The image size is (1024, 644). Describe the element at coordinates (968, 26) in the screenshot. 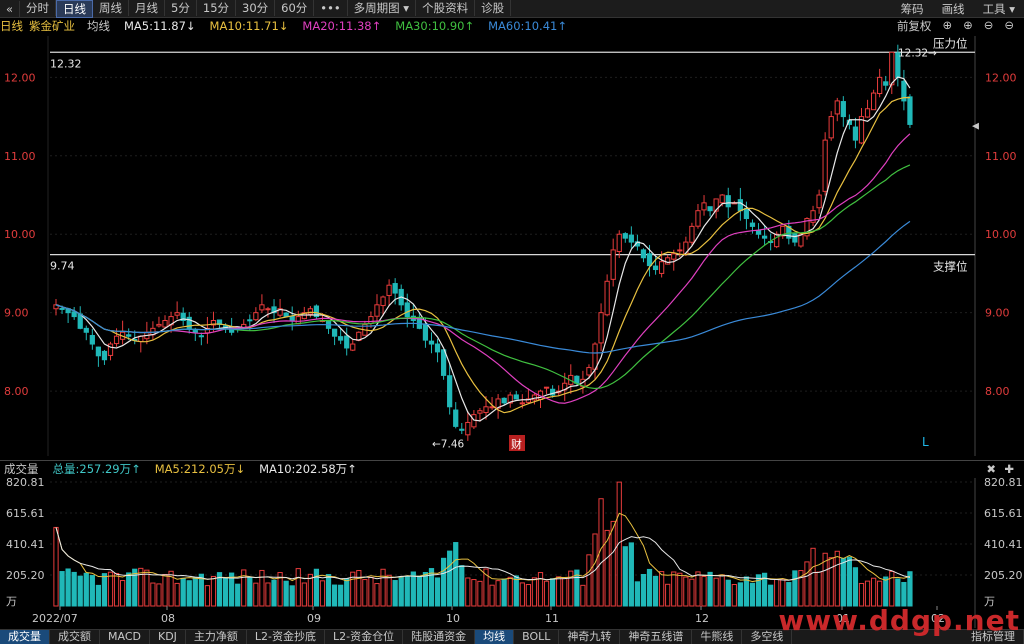

I see `zoom-control-2: ⊕` at that location.